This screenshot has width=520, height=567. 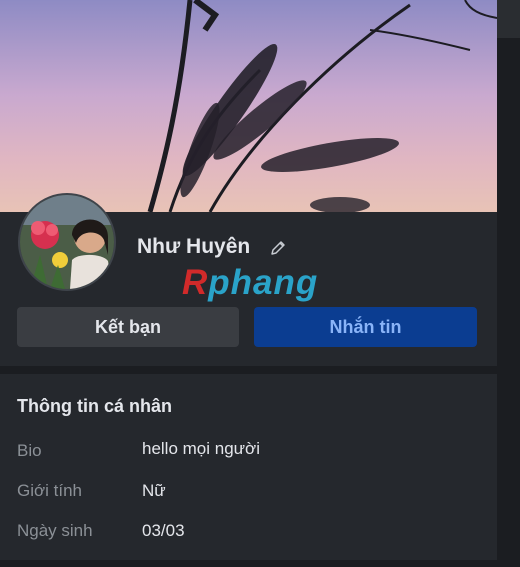 I want to click on message-button: Nhắn tin, so click(x=365, y=327).